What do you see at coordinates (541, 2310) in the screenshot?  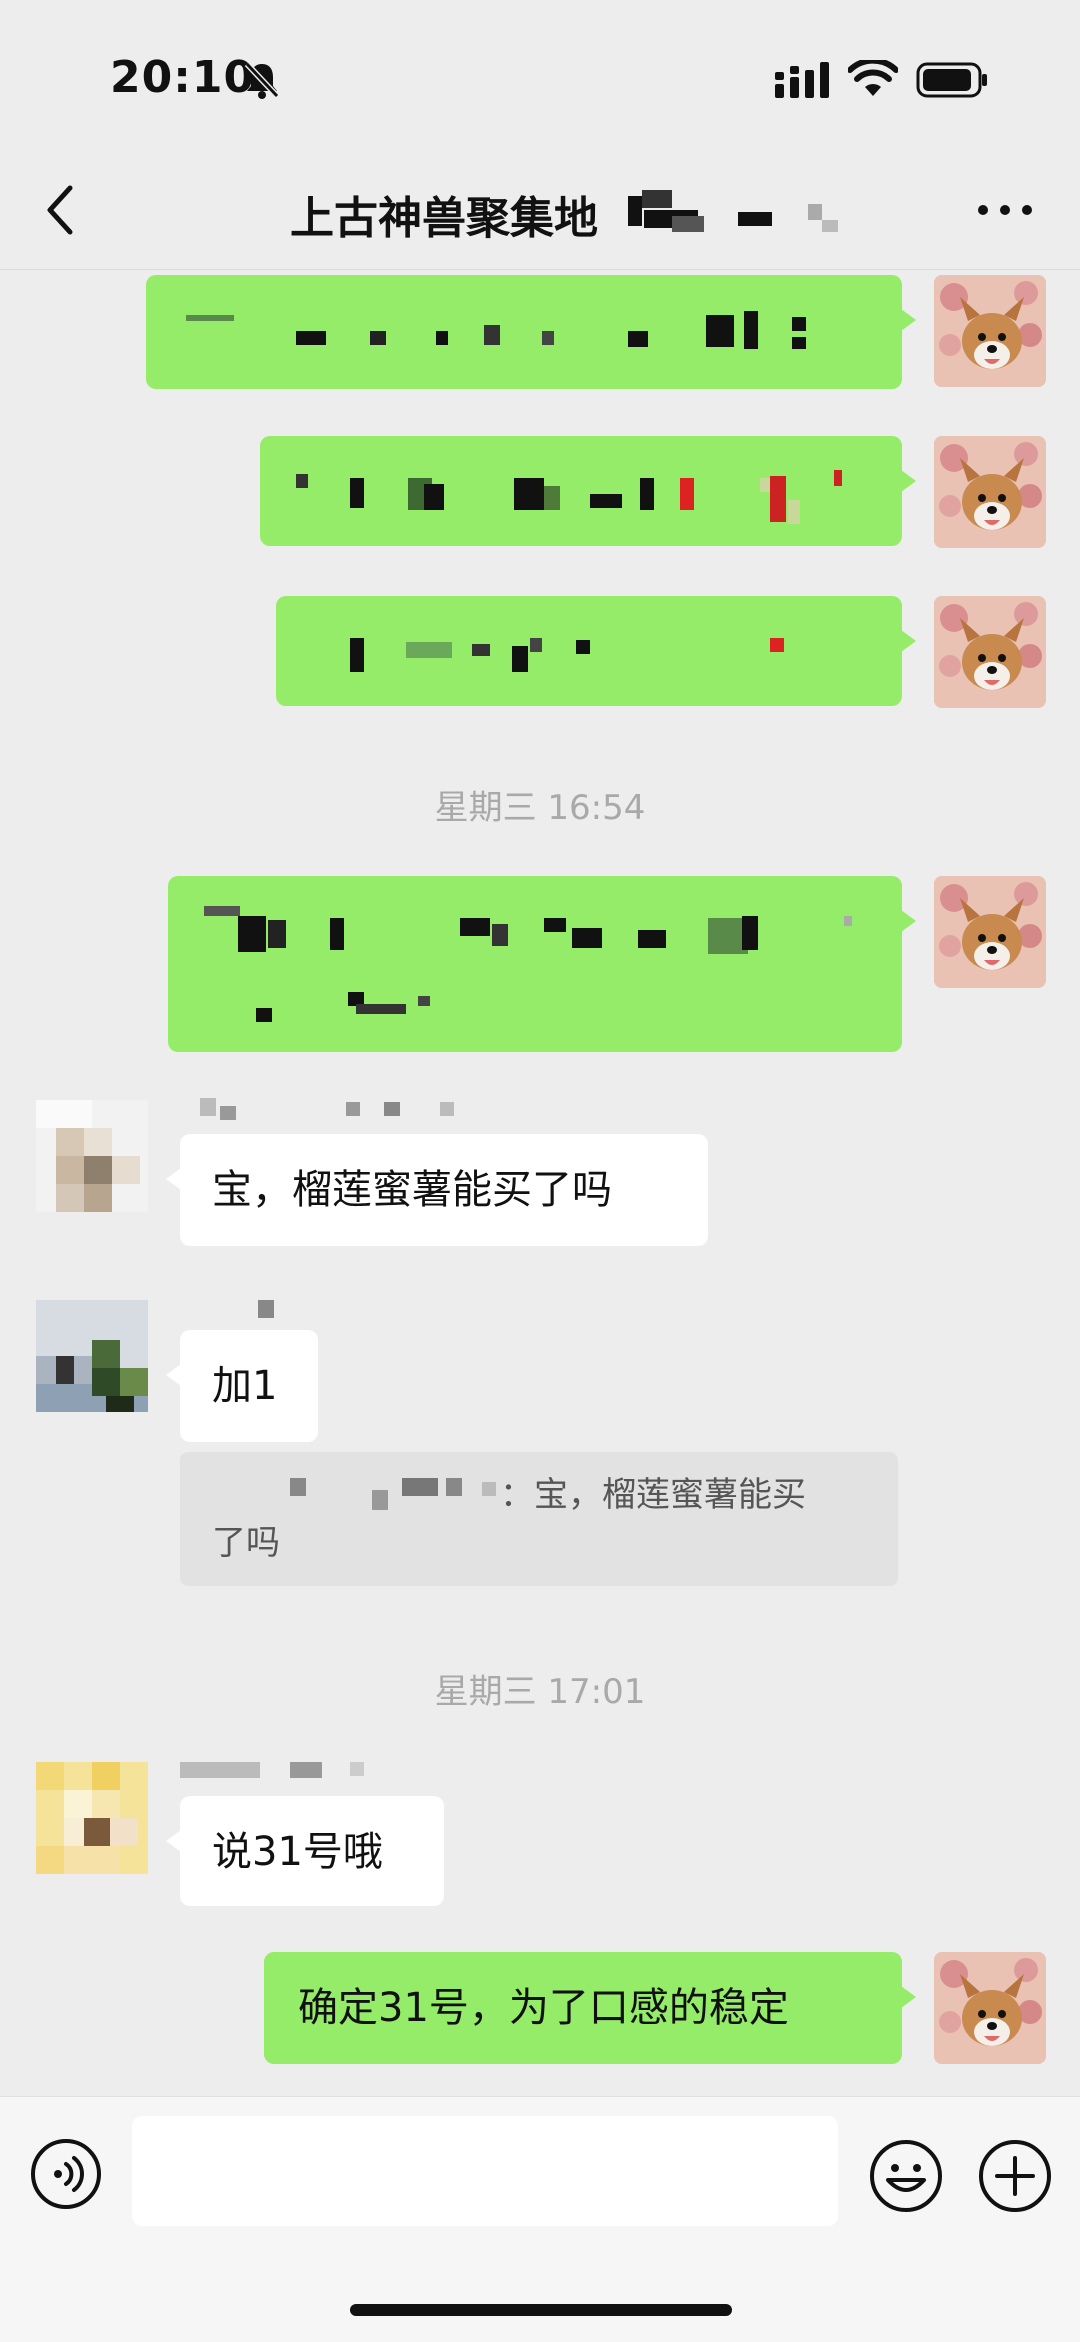 I see `home-indicator` at bounding box center [541, 2310].